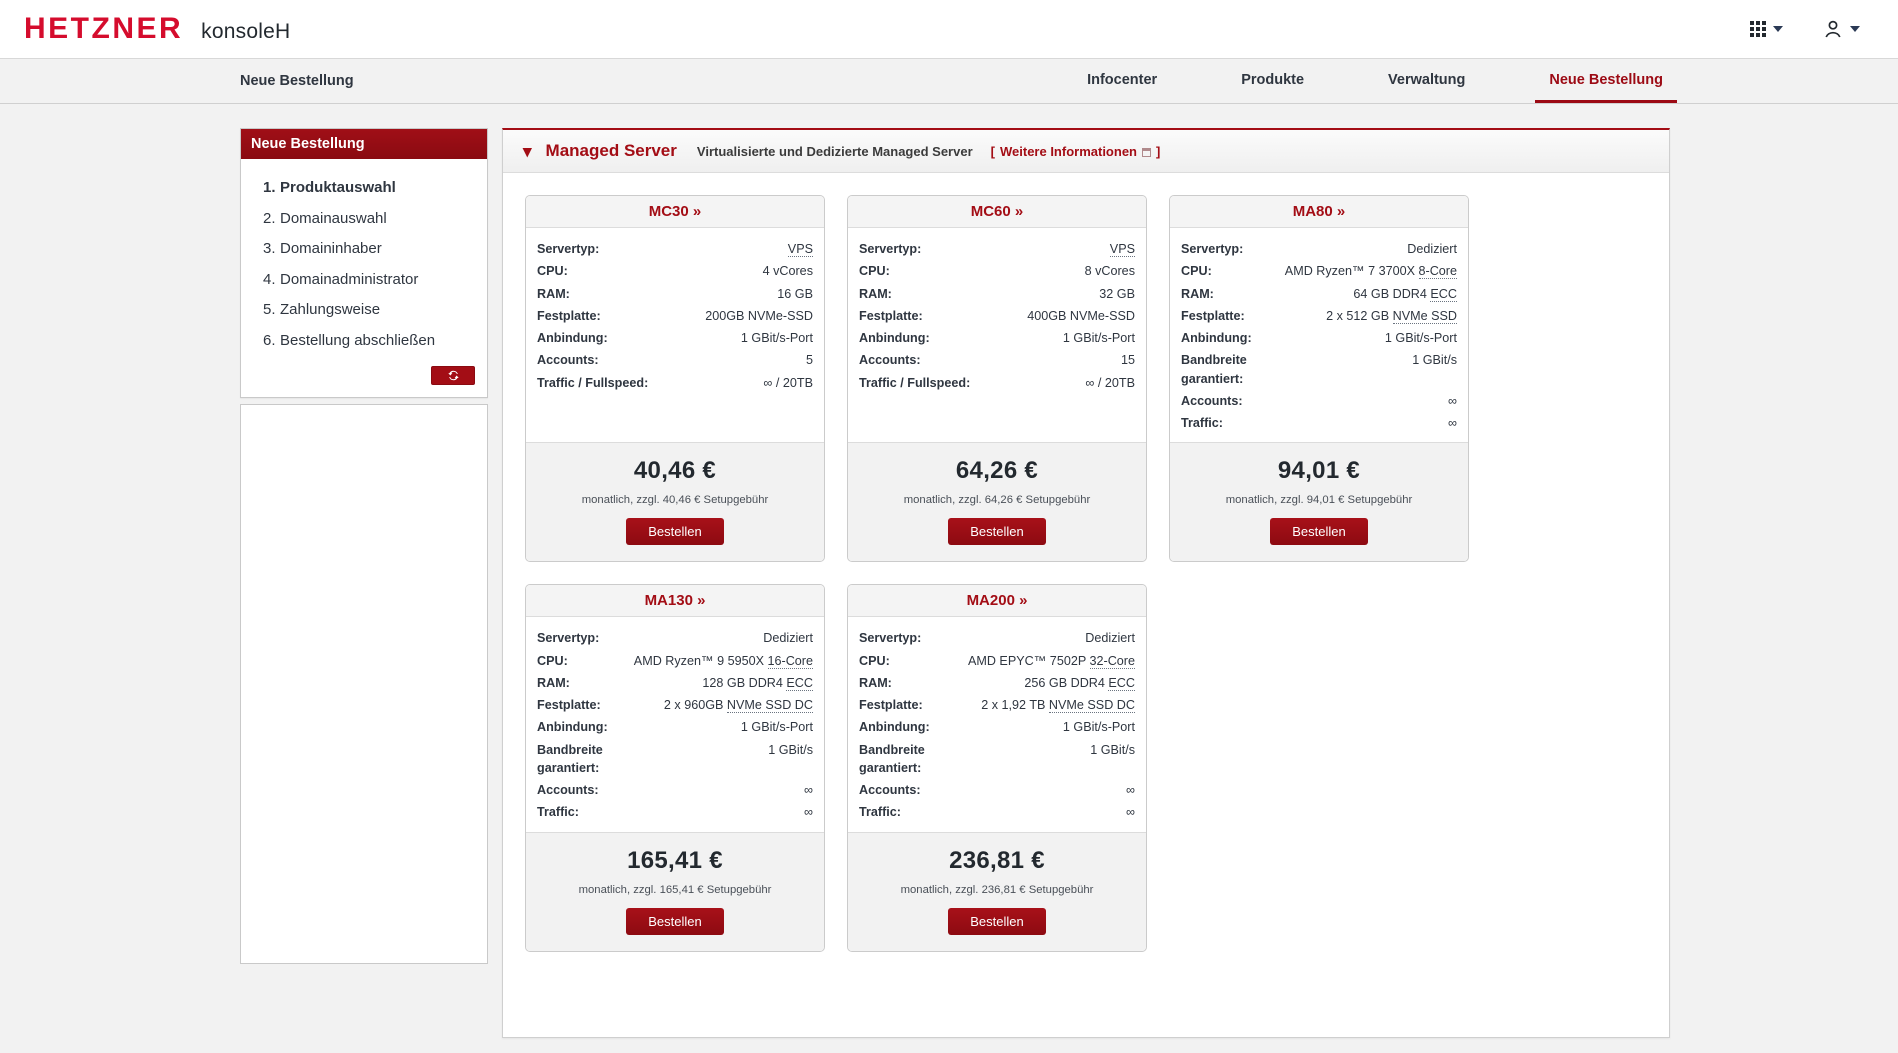 This screenshot has height=1053, width=1898. I want to click on spec-value: 5, so click(809, 360).